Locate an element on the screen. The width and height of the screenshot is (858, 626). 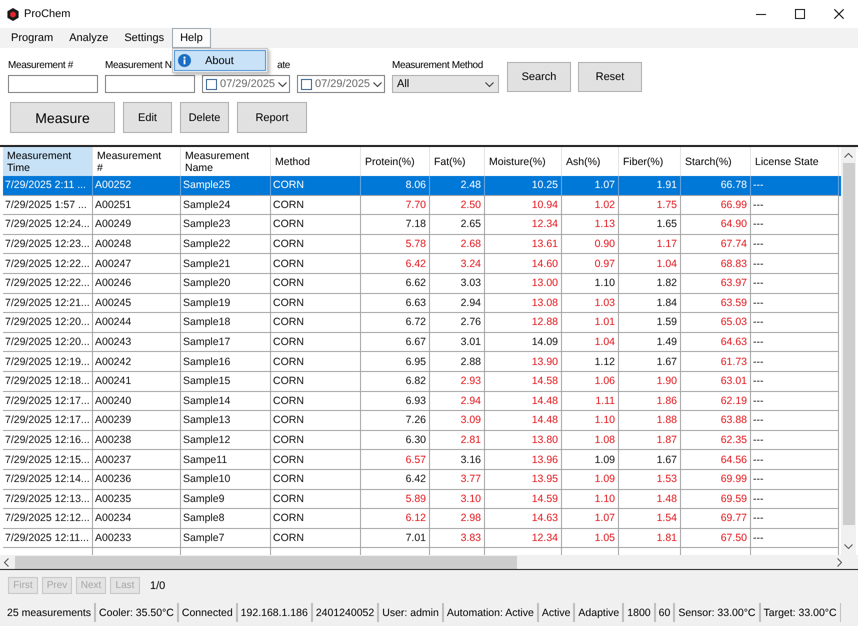
table-row: 7/29/2025 12:16... A00238 Sample12 CORN 6.30 2.81 13.80 1.08 1.87 62.35 --- is located at coordinates (422, 440).